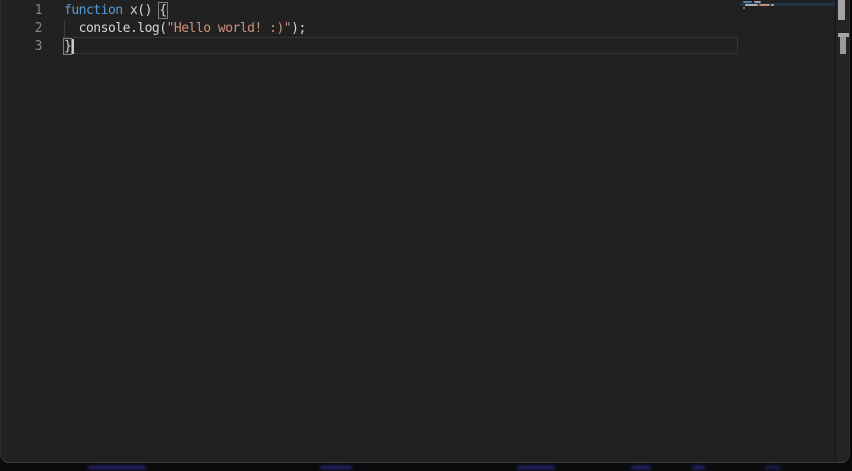 The image size is (852, 471). What do you see at coordinates (418, 47) in the screenshot?
I see `code-line-3: 3 }` at bounding box center [418, 47].